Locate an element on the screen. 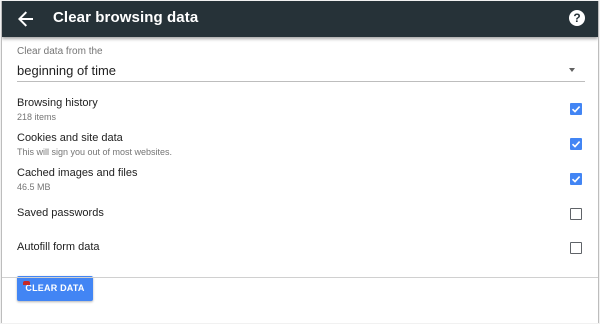 The height and width of the screenshot is (324, 600). clear-data-button: CLEAR DATA is located at coordinates (55, 288).